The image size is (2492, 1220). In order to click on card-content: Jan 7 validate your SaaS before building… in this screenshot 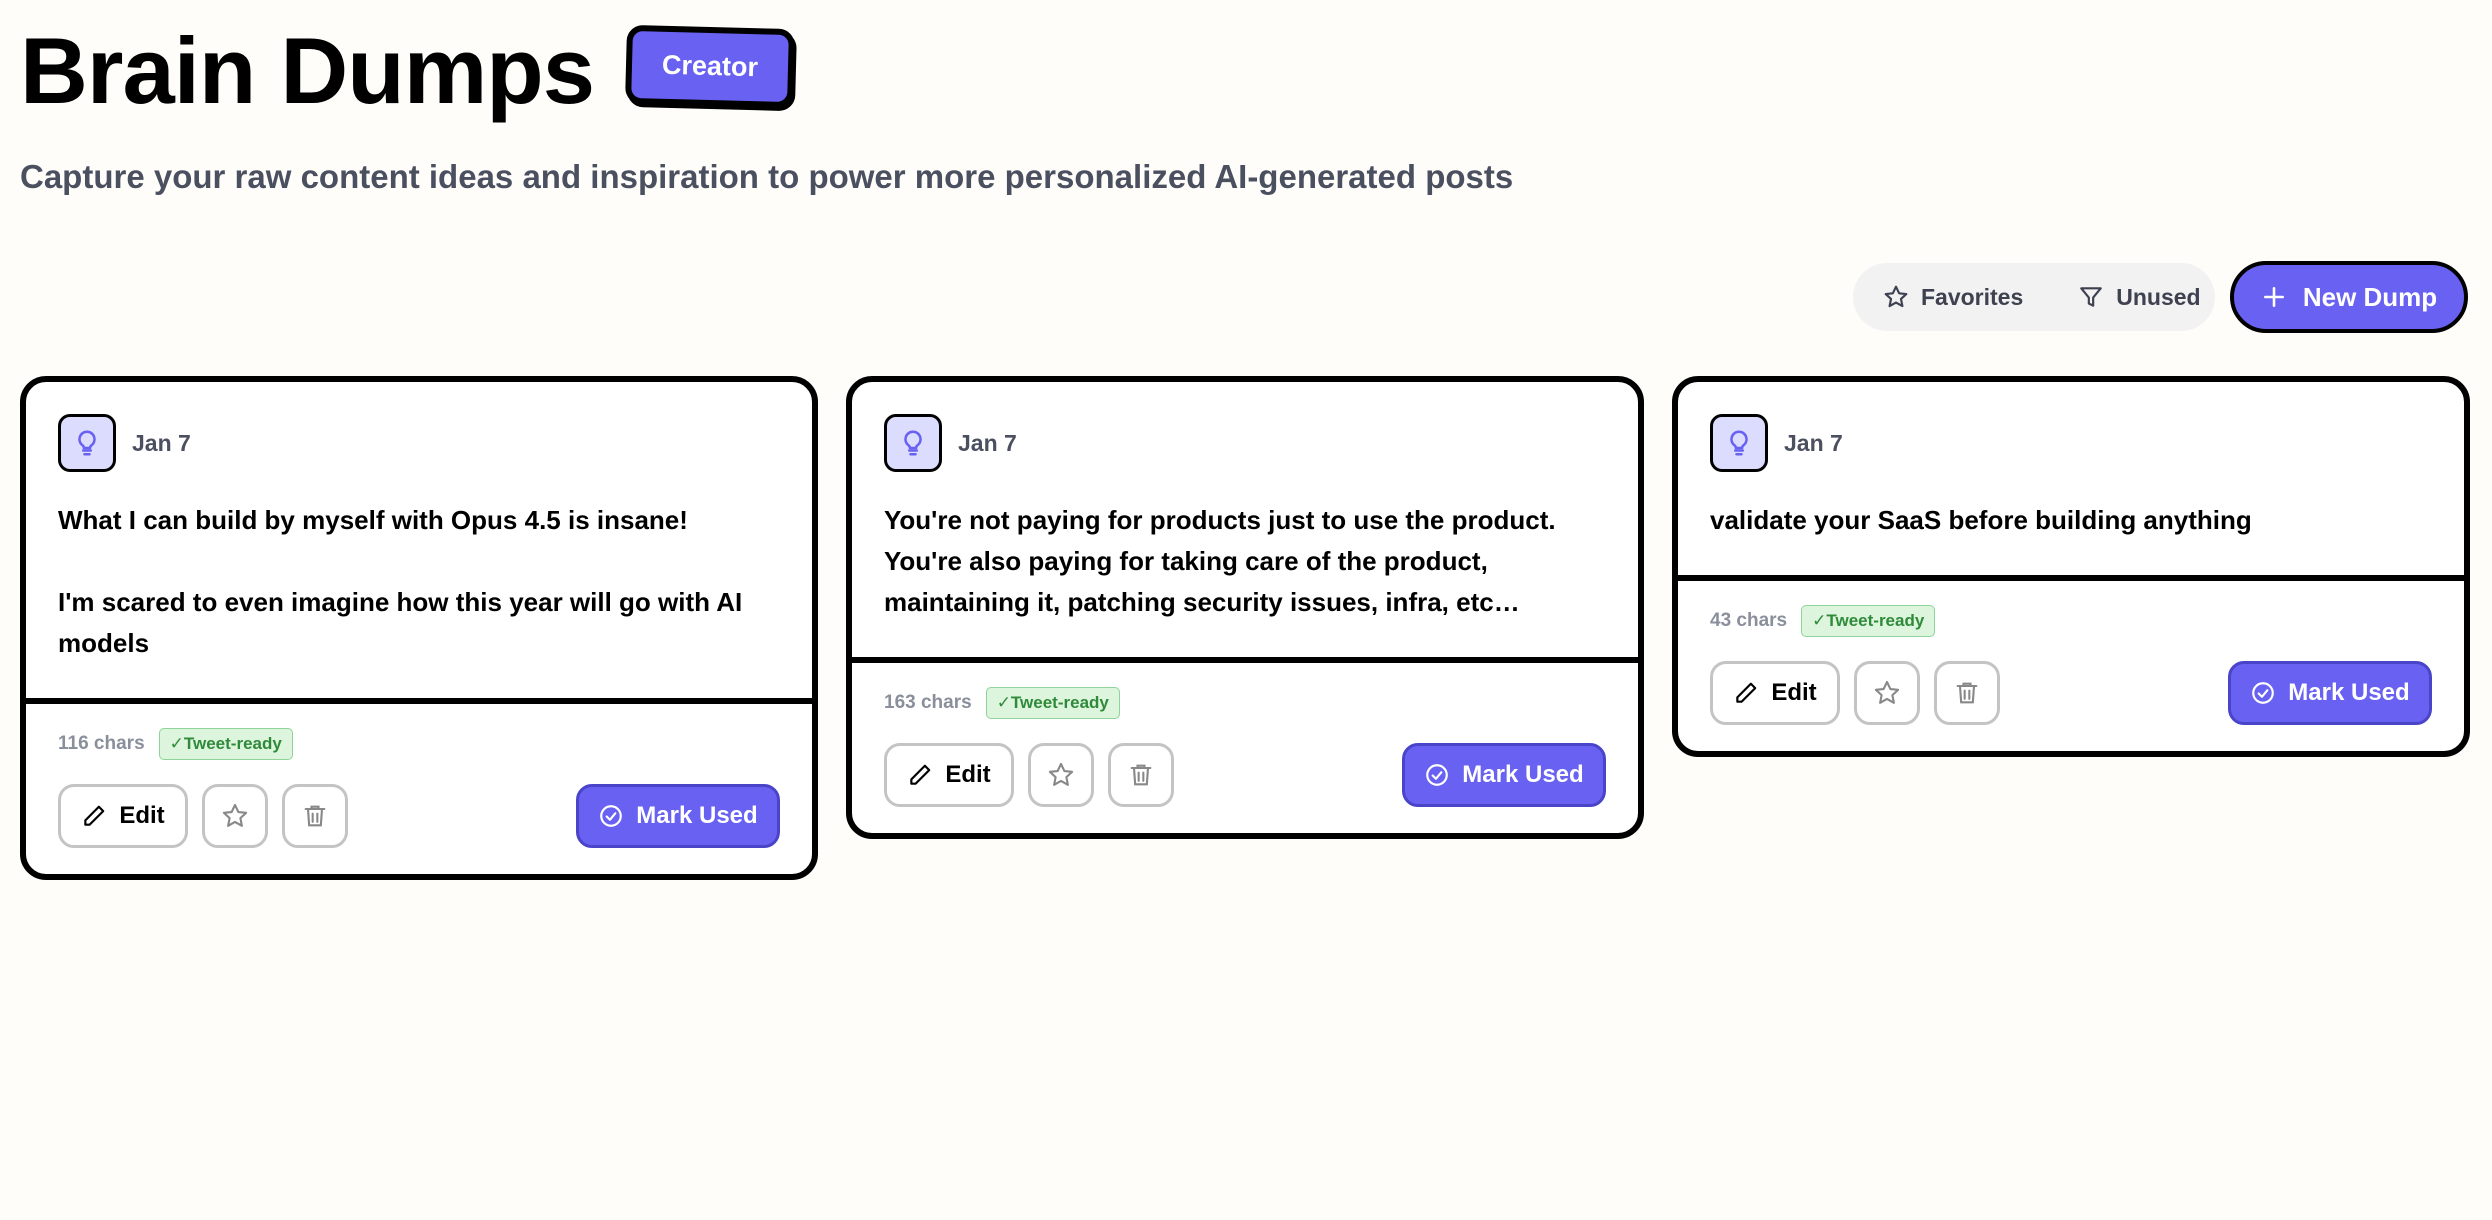, I will do `click(2071, 481)`.